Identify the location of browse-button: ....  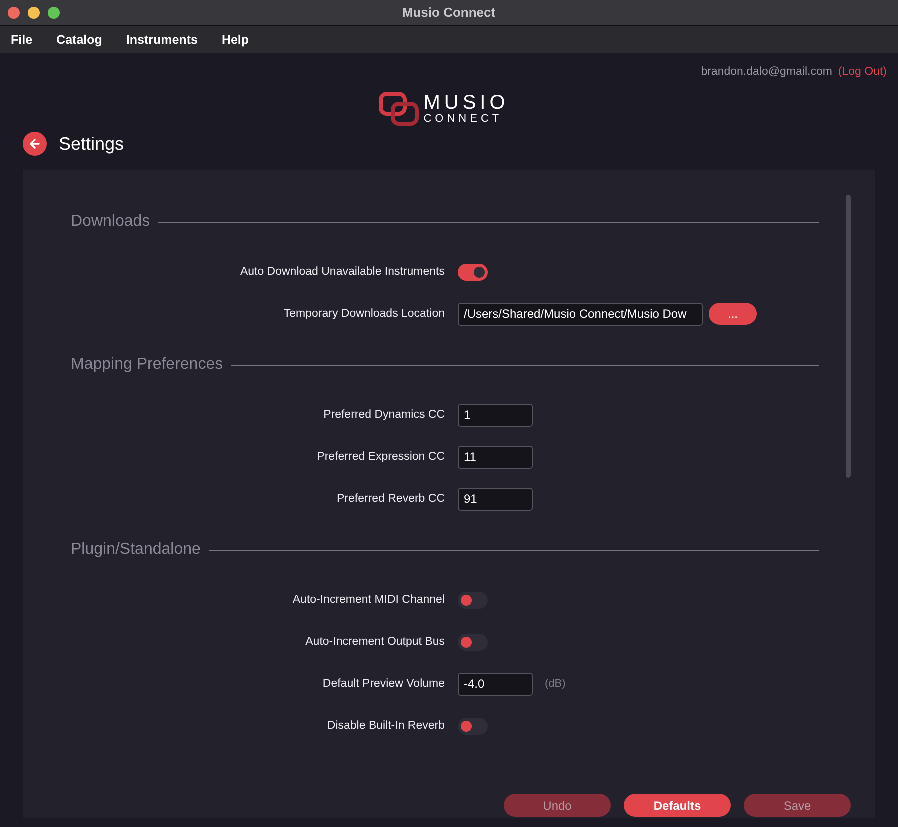
(733, 314).